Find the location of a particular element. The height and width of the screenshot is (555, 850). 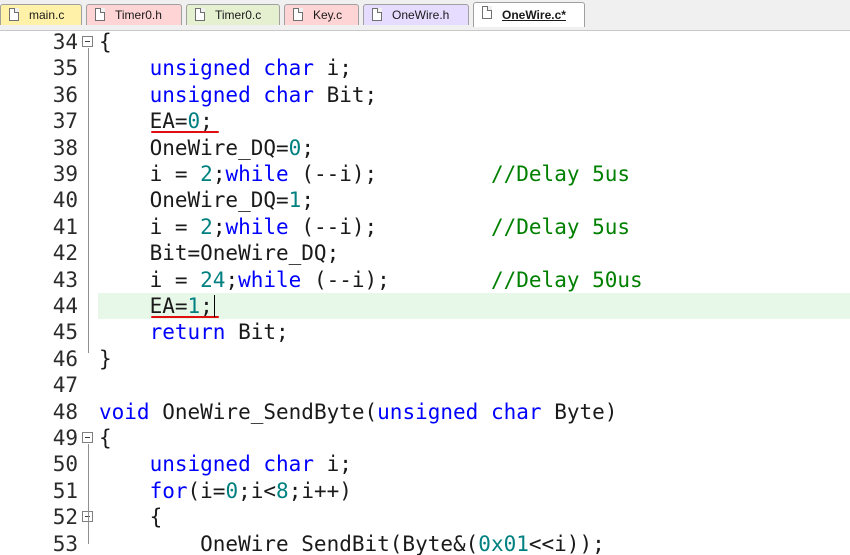

line-number: 49 is located at coordinates (65, 438).